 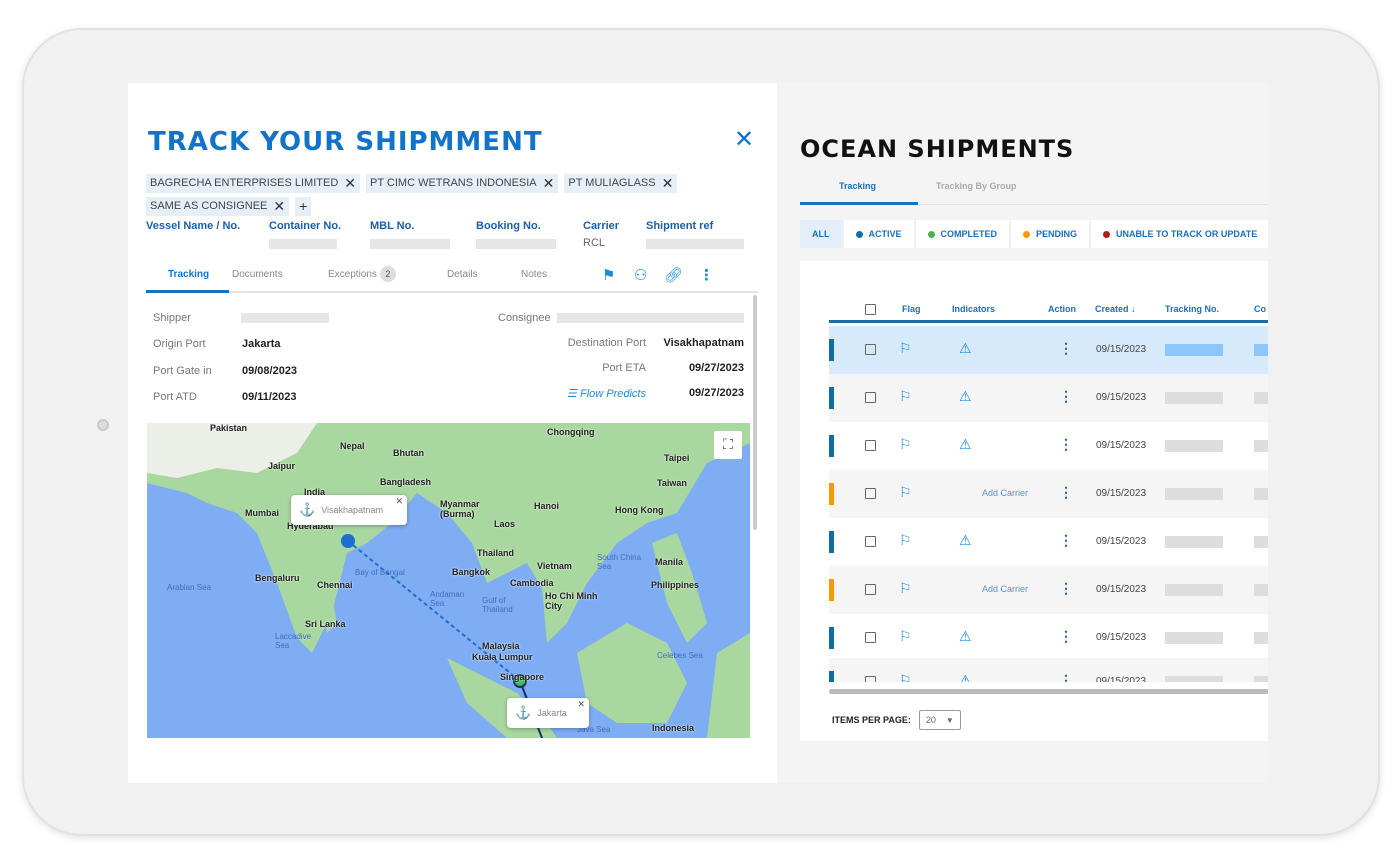 What do you see at coordinates (640, 275) in the screenshot?
I see `users-icon: ⚇` at bounding box center [640, 275].